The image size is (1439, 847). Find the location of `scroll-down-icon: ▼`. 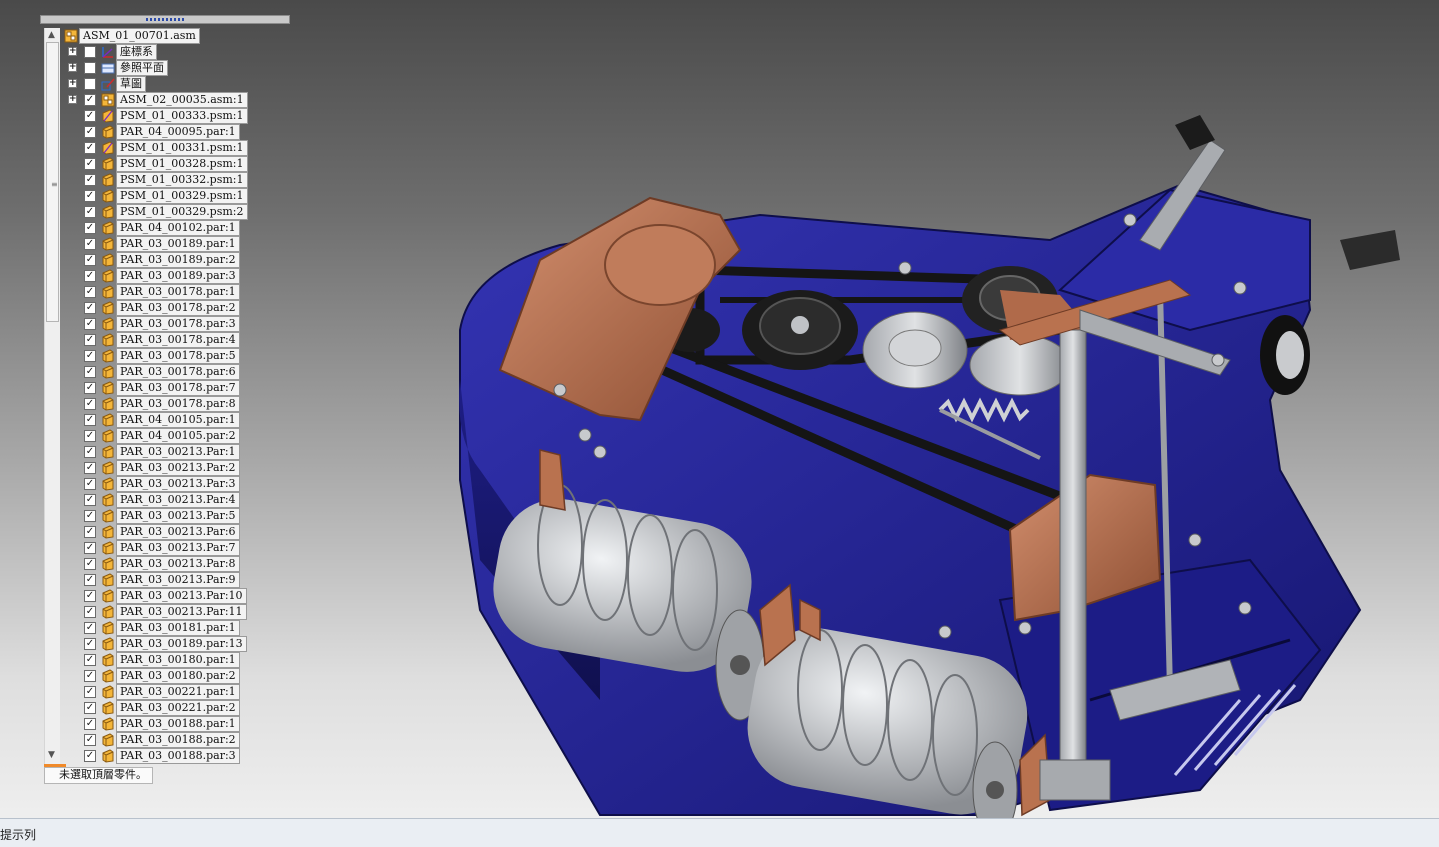

scroll-down-icon: ▼ is located at coordinates (51, 755).